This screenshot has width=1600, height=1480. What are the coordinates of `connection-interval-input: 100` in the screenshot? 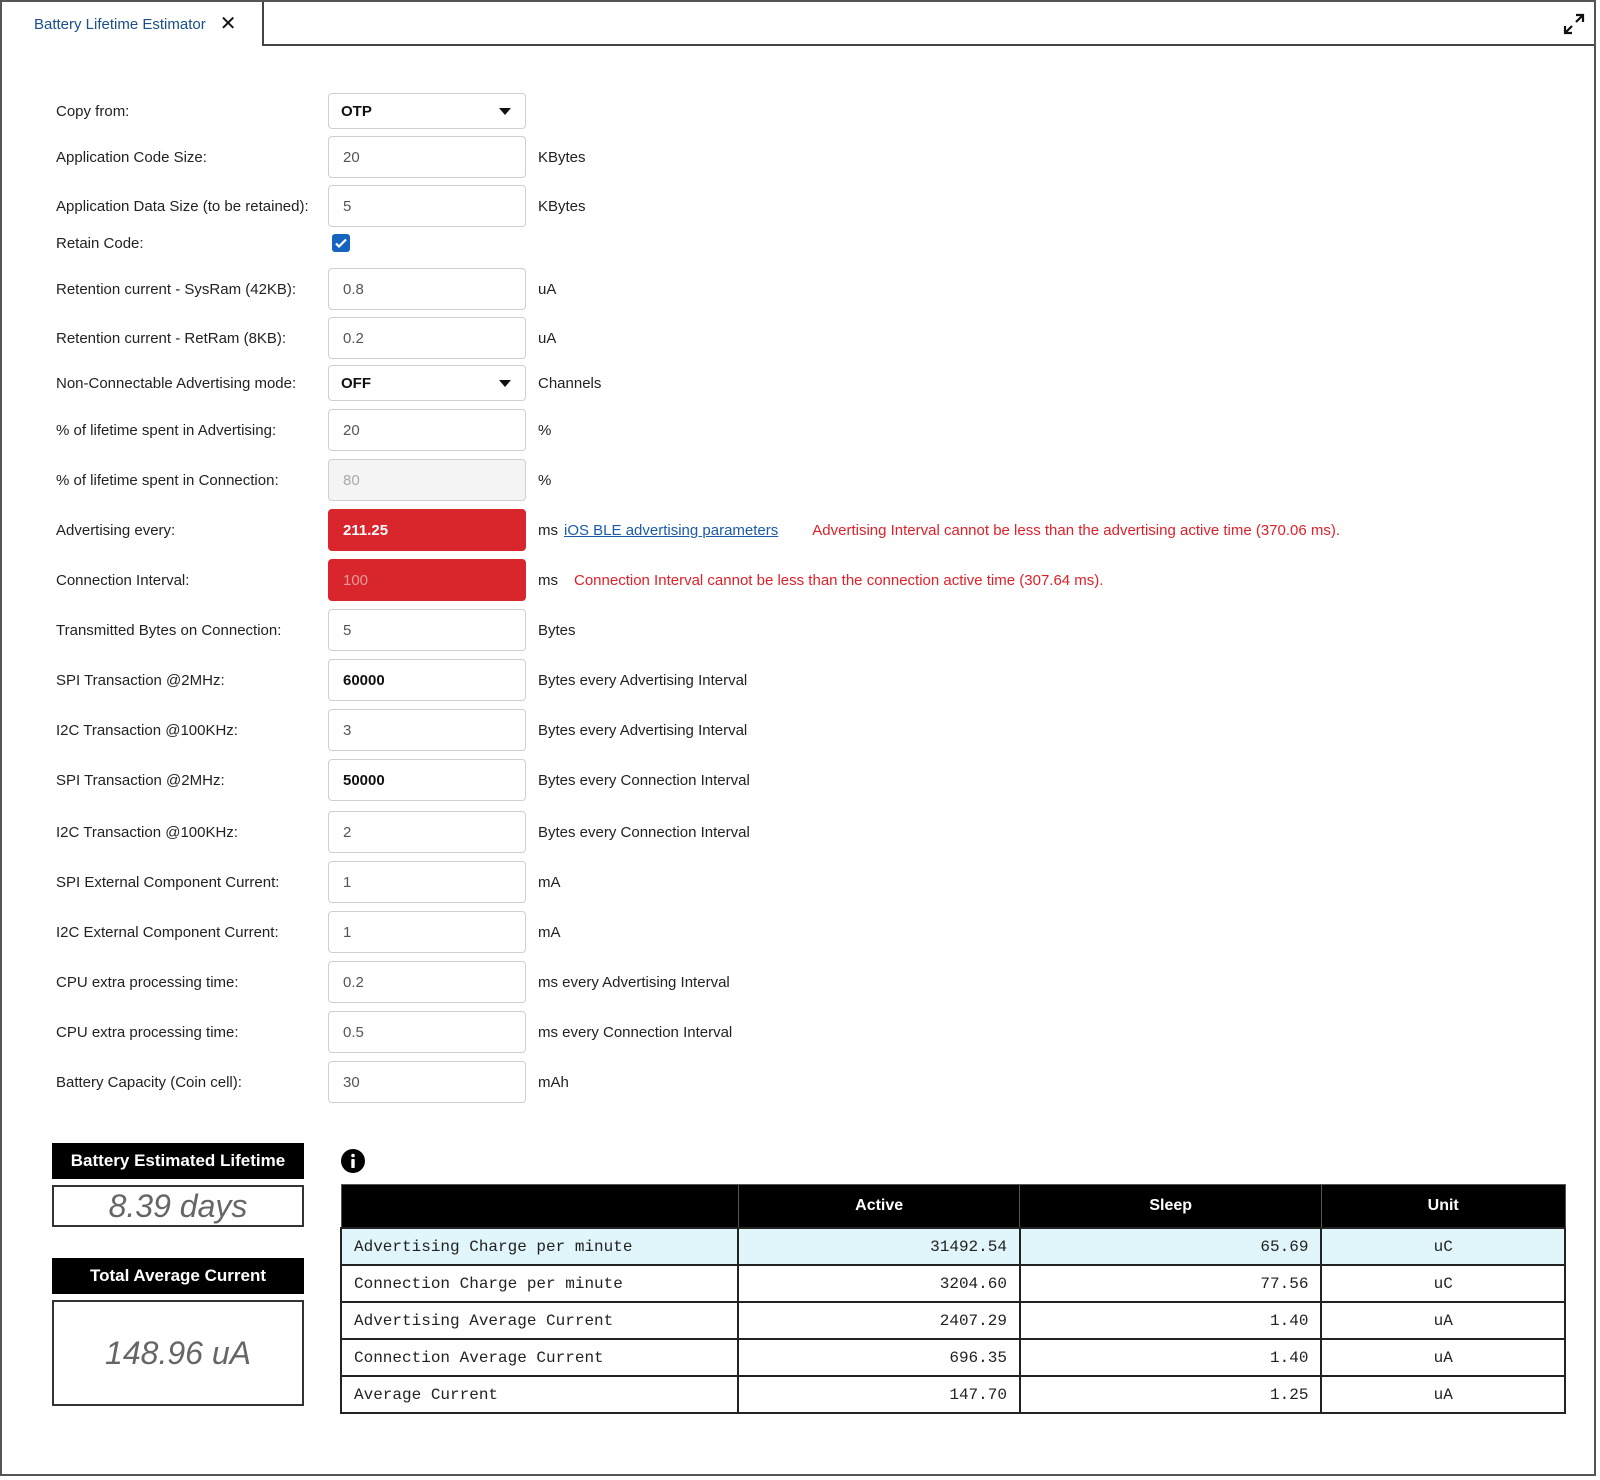 It's located at (427, 580).